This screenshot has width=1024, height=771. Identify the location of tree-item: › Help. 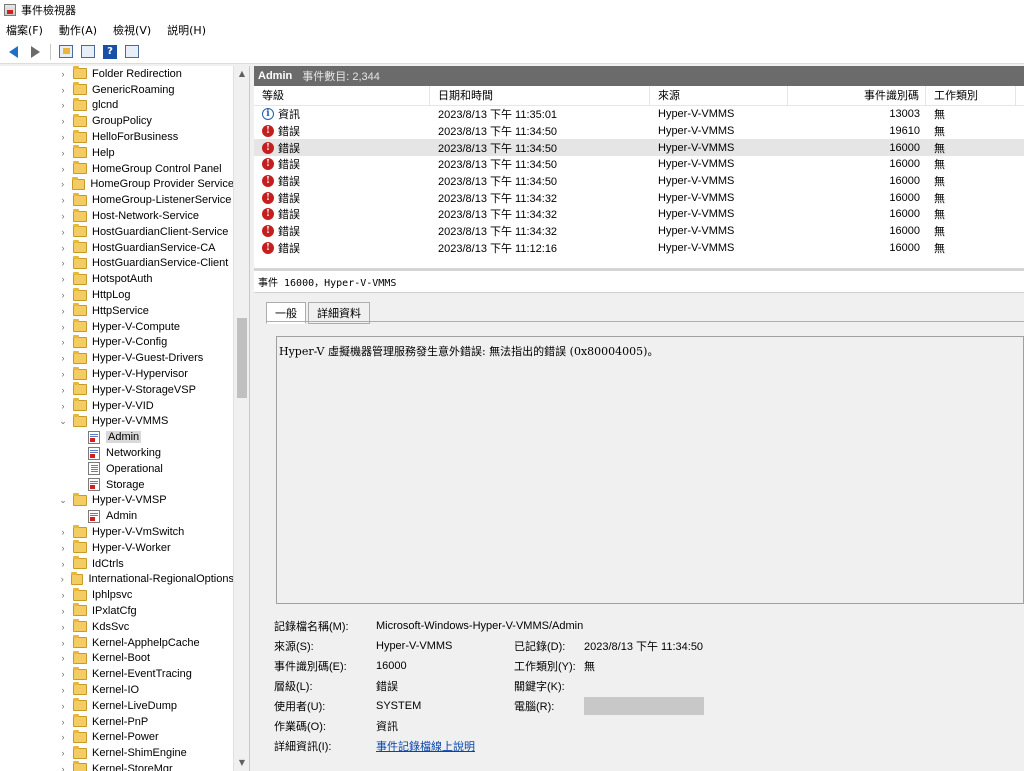
(117, 153).